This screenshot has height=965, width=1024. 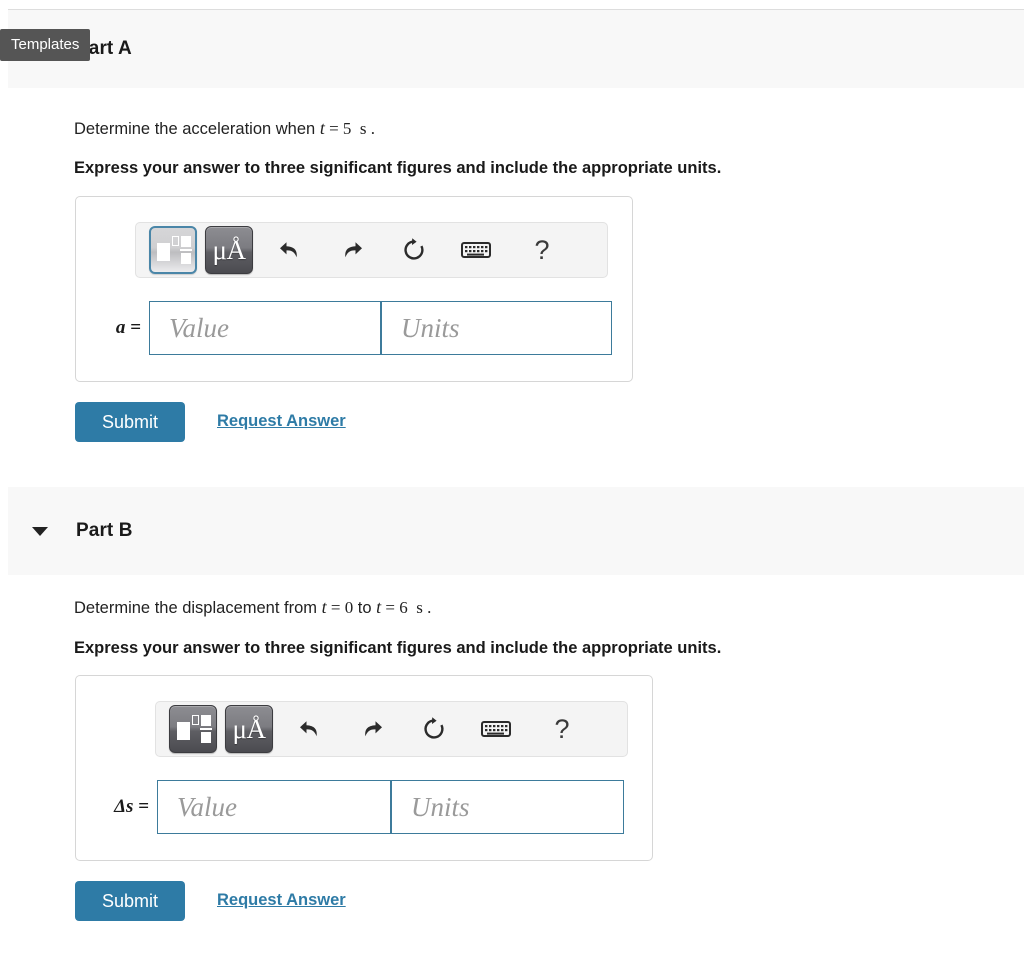 What do you see at coordinates (507, 807) in the screenshot?
I see `part-b-units-input: Units` at bounding box center [507, 807].